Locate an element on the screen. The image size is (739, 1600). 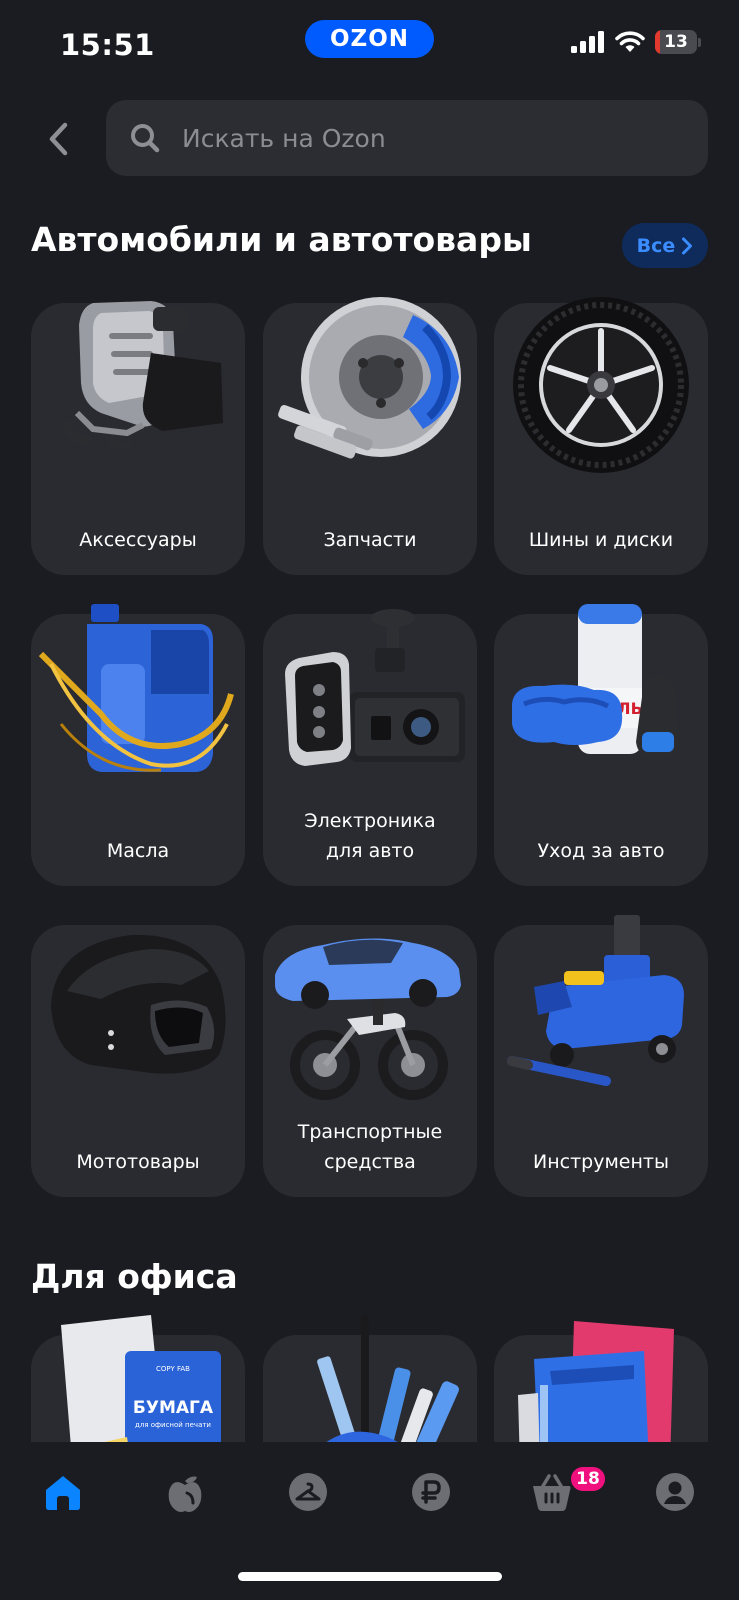
oil-canister-image is located at coordinates (136, 688).